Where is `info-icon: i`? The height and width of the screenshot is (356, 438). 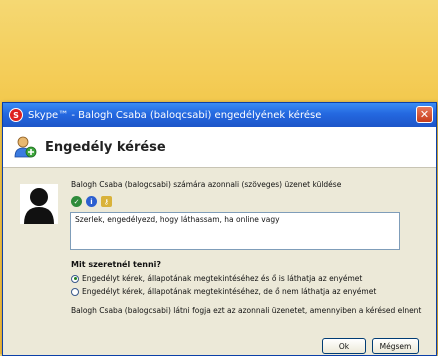
info-icon: i is located at coordinates (91, 201).